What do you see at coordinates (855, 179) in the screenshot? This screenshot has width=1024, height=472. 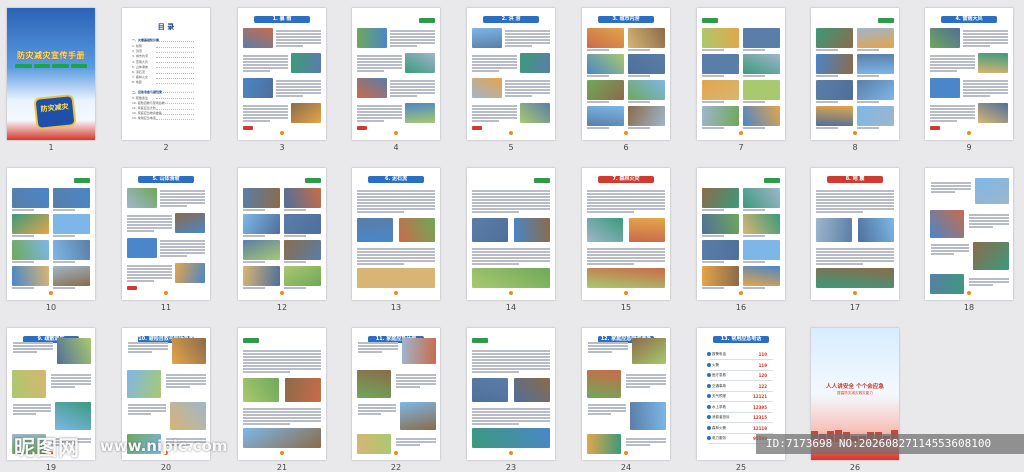 I see `section-title: 8. 地 震` at bounding box center [855, 179].